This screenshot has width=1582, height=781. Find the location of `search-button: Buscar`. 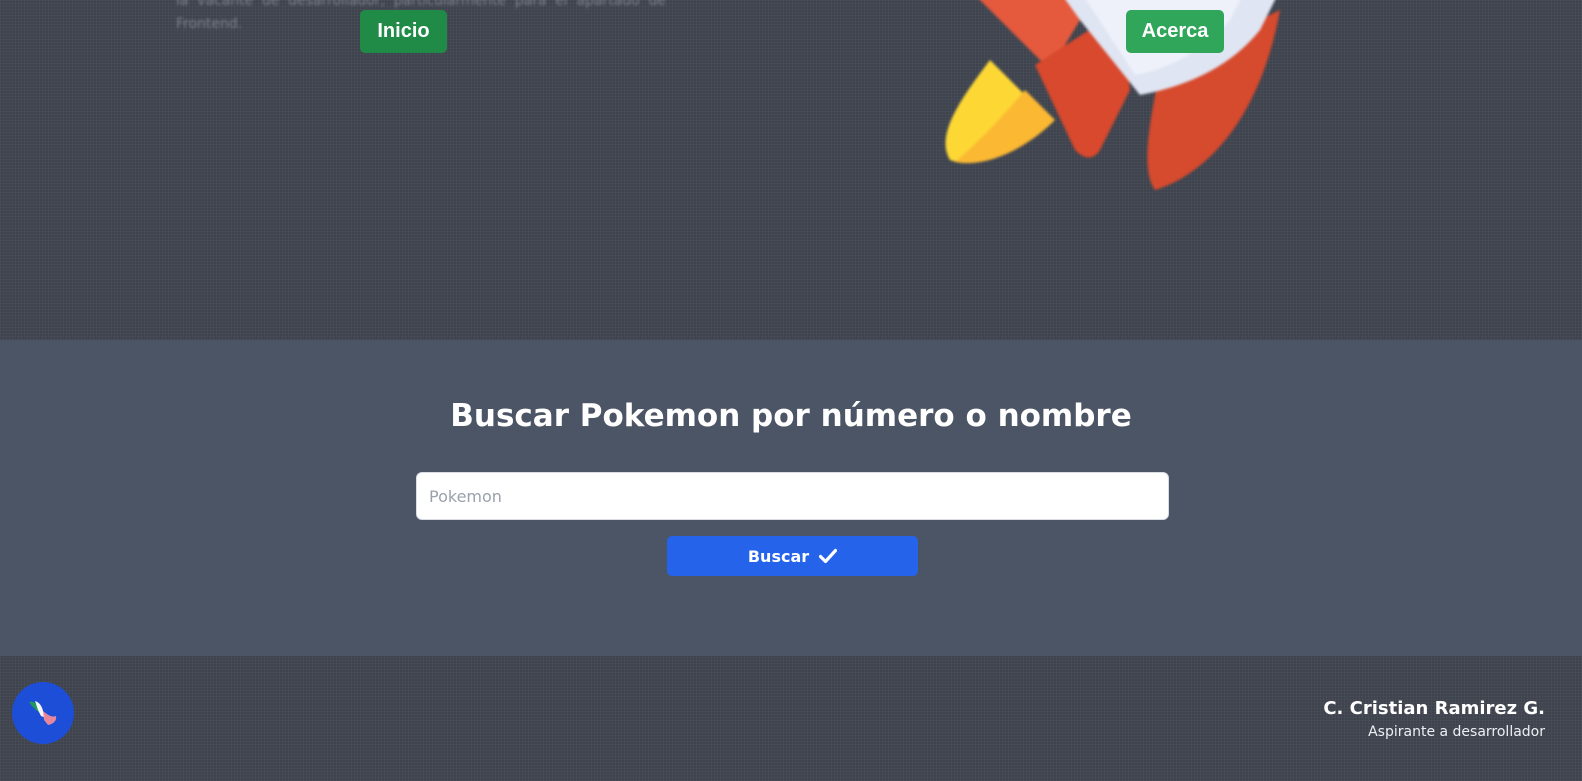

search-button: Buscar is located at coordinates (792, 556).